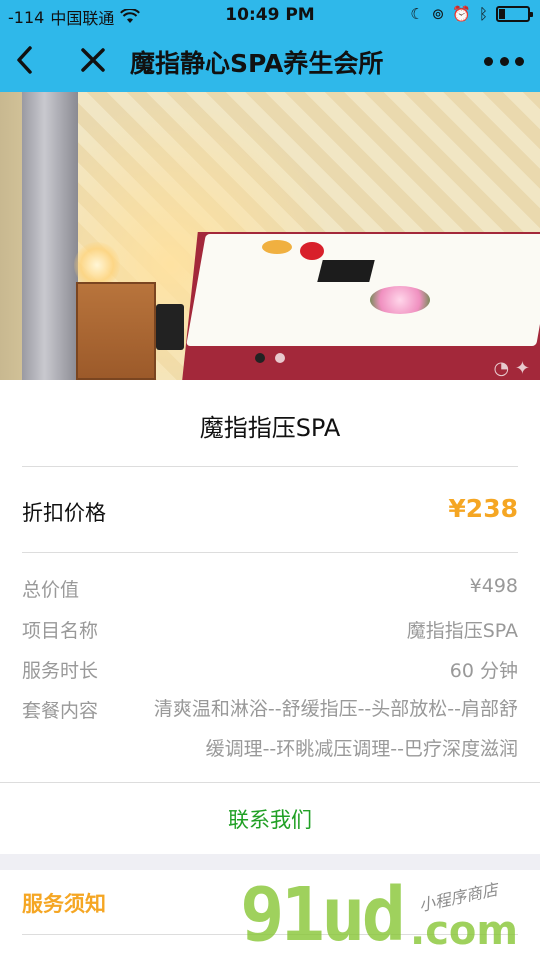 Image resolution: width=540 pixels, height=960 pixels. Describe the element at coordinates (93, 60) in the screenshot. I see `close-icon` at that location.